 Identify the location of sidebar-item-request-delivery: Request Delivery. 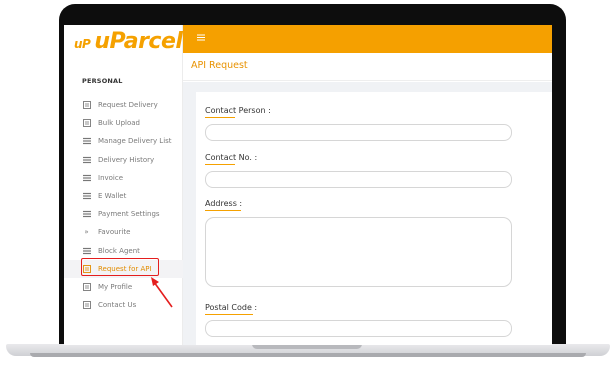
(123, 105).